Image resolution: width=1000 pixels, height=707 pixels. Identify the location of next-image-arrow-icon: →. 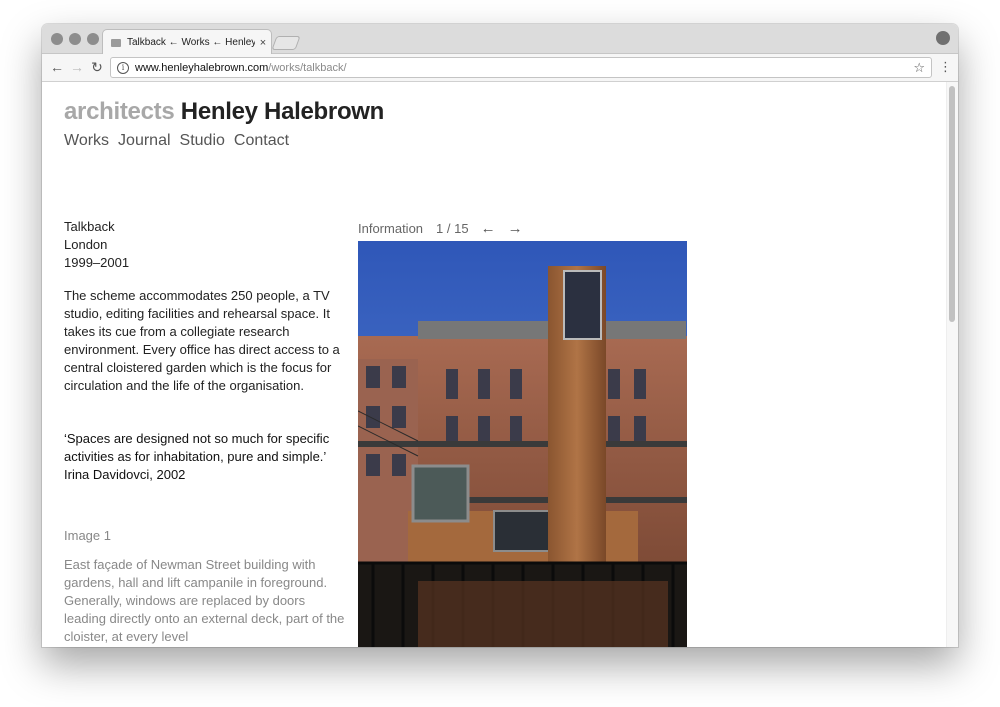
(515, 228).